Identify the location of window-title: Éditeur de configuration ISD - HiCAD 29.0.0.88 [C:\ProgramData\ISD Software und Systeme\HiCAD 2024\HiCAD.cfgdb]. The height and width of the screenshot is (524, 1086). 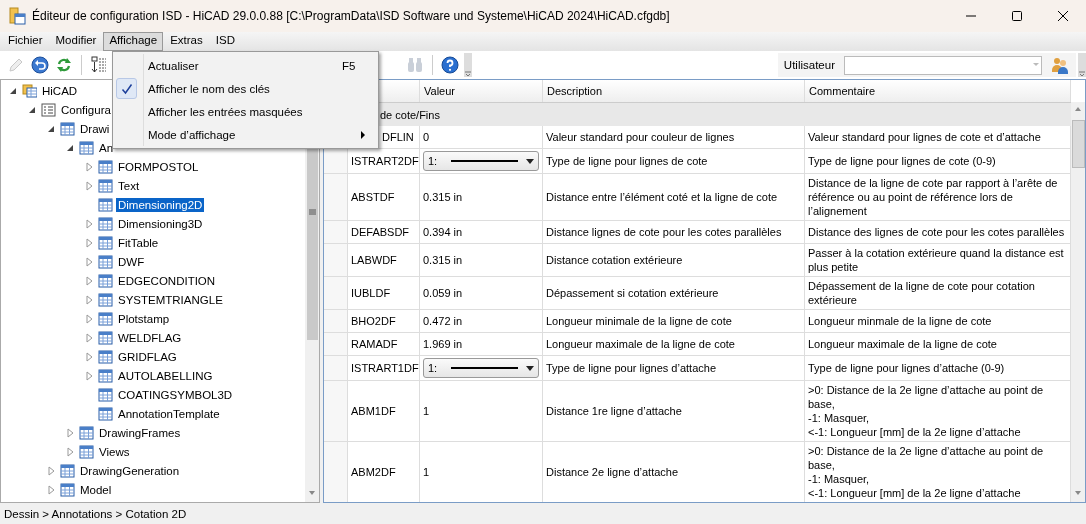
(351, 16).